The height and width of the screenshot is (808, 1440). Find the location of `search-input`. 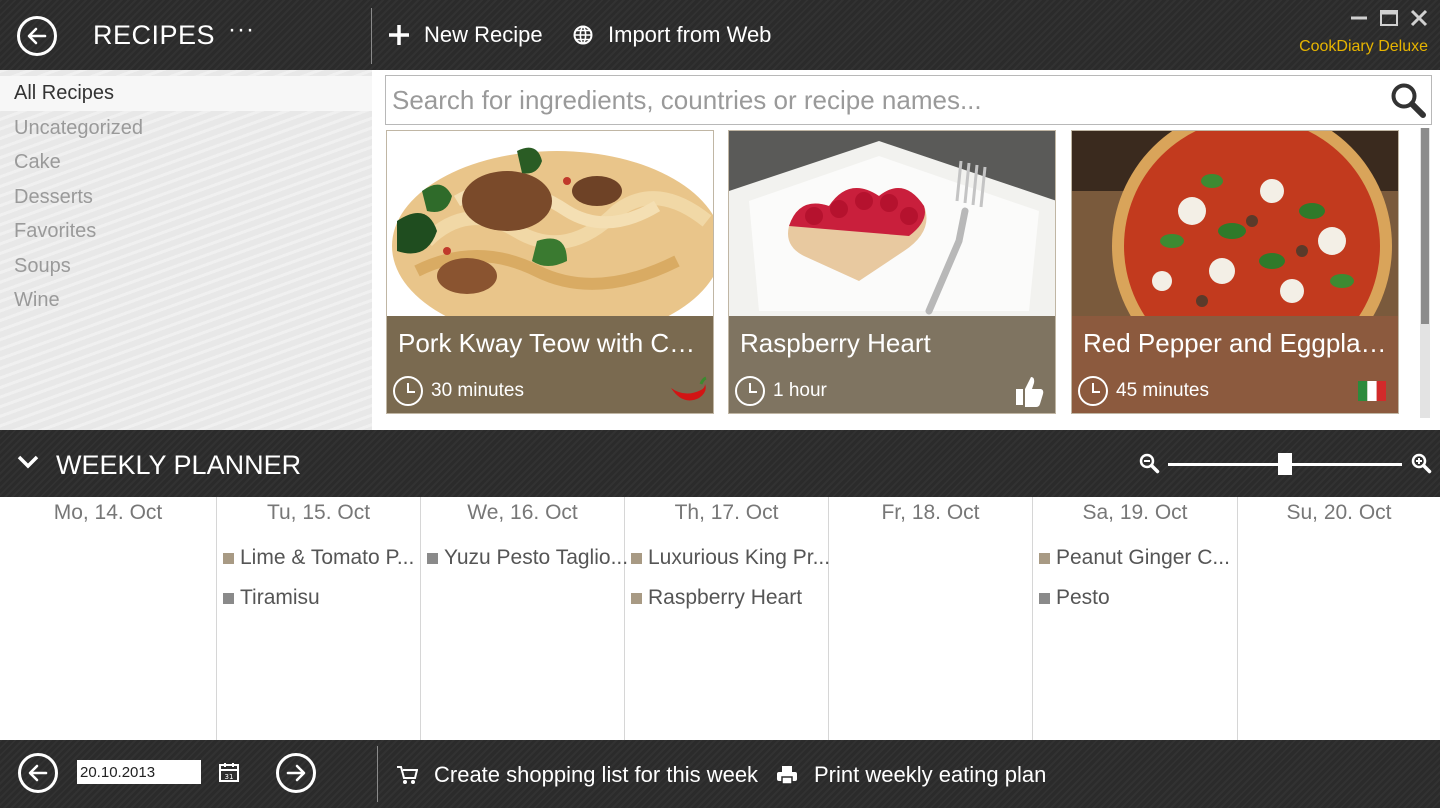

search-input is located at coordinates (881, 100).